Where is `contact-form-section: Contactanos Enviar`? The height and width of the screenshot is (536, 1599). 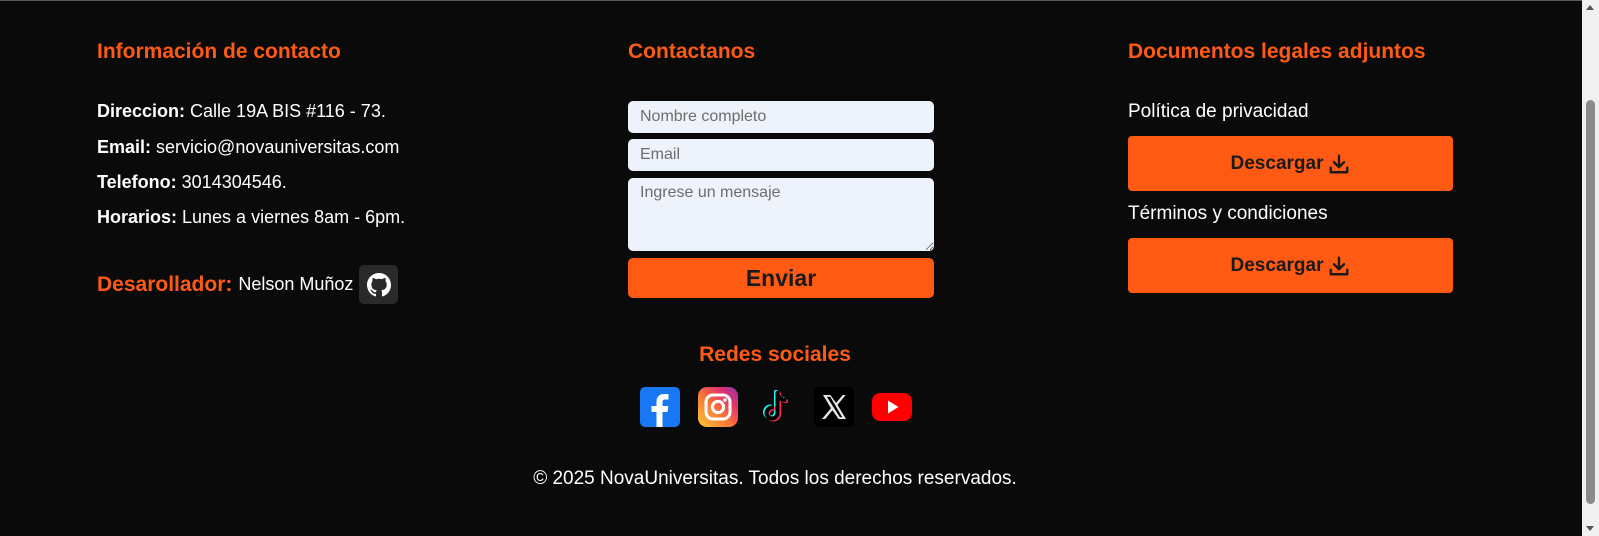
contact-form-section: Contactanos Enviar is located at coordinates (781, 190).